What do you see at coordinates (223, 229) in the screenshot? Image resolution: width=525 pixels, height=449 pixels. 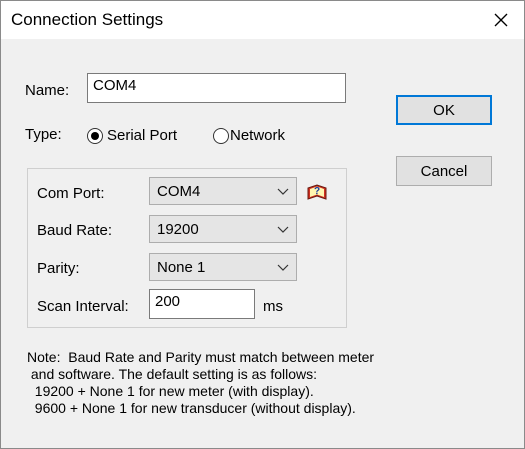 I see `baud-rate-select: 19200` at bounding box center [223, 229].